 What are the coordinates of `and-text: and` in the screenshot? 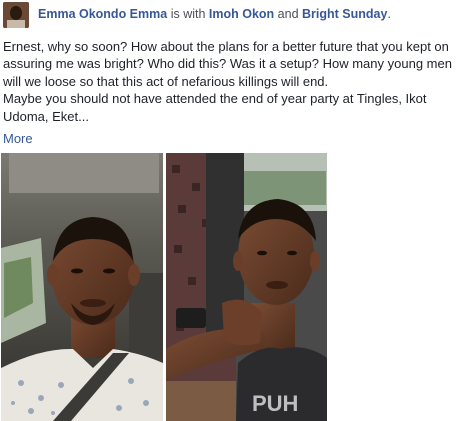 It's located at (288, 14).